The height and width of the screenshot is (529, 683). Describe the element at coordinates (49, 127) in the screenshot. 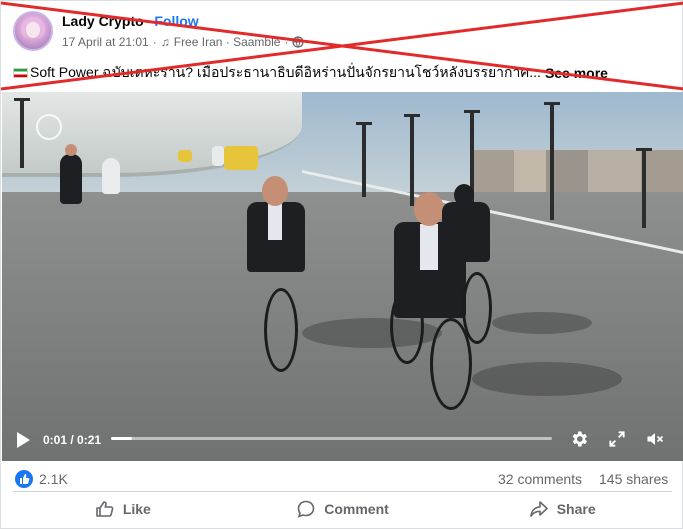

I see `channel-logo` at that location.